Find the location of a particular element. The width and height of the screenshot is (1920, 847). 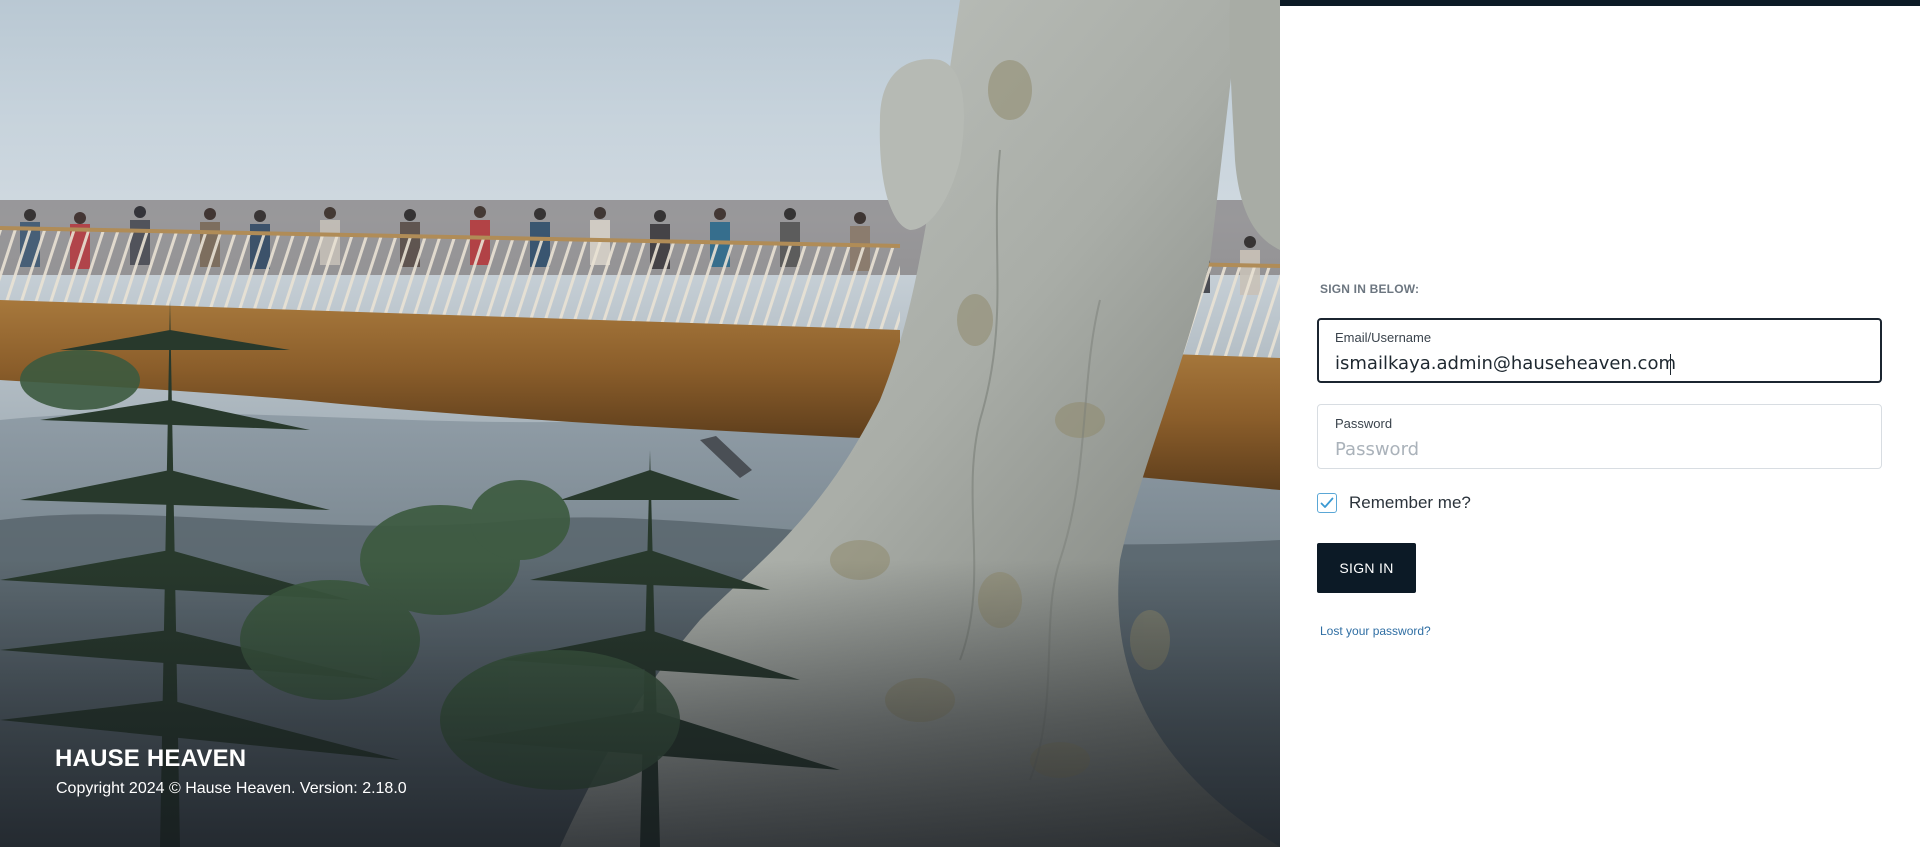

remember-me-row: Remember me? is located at coordinates (1394, 503).